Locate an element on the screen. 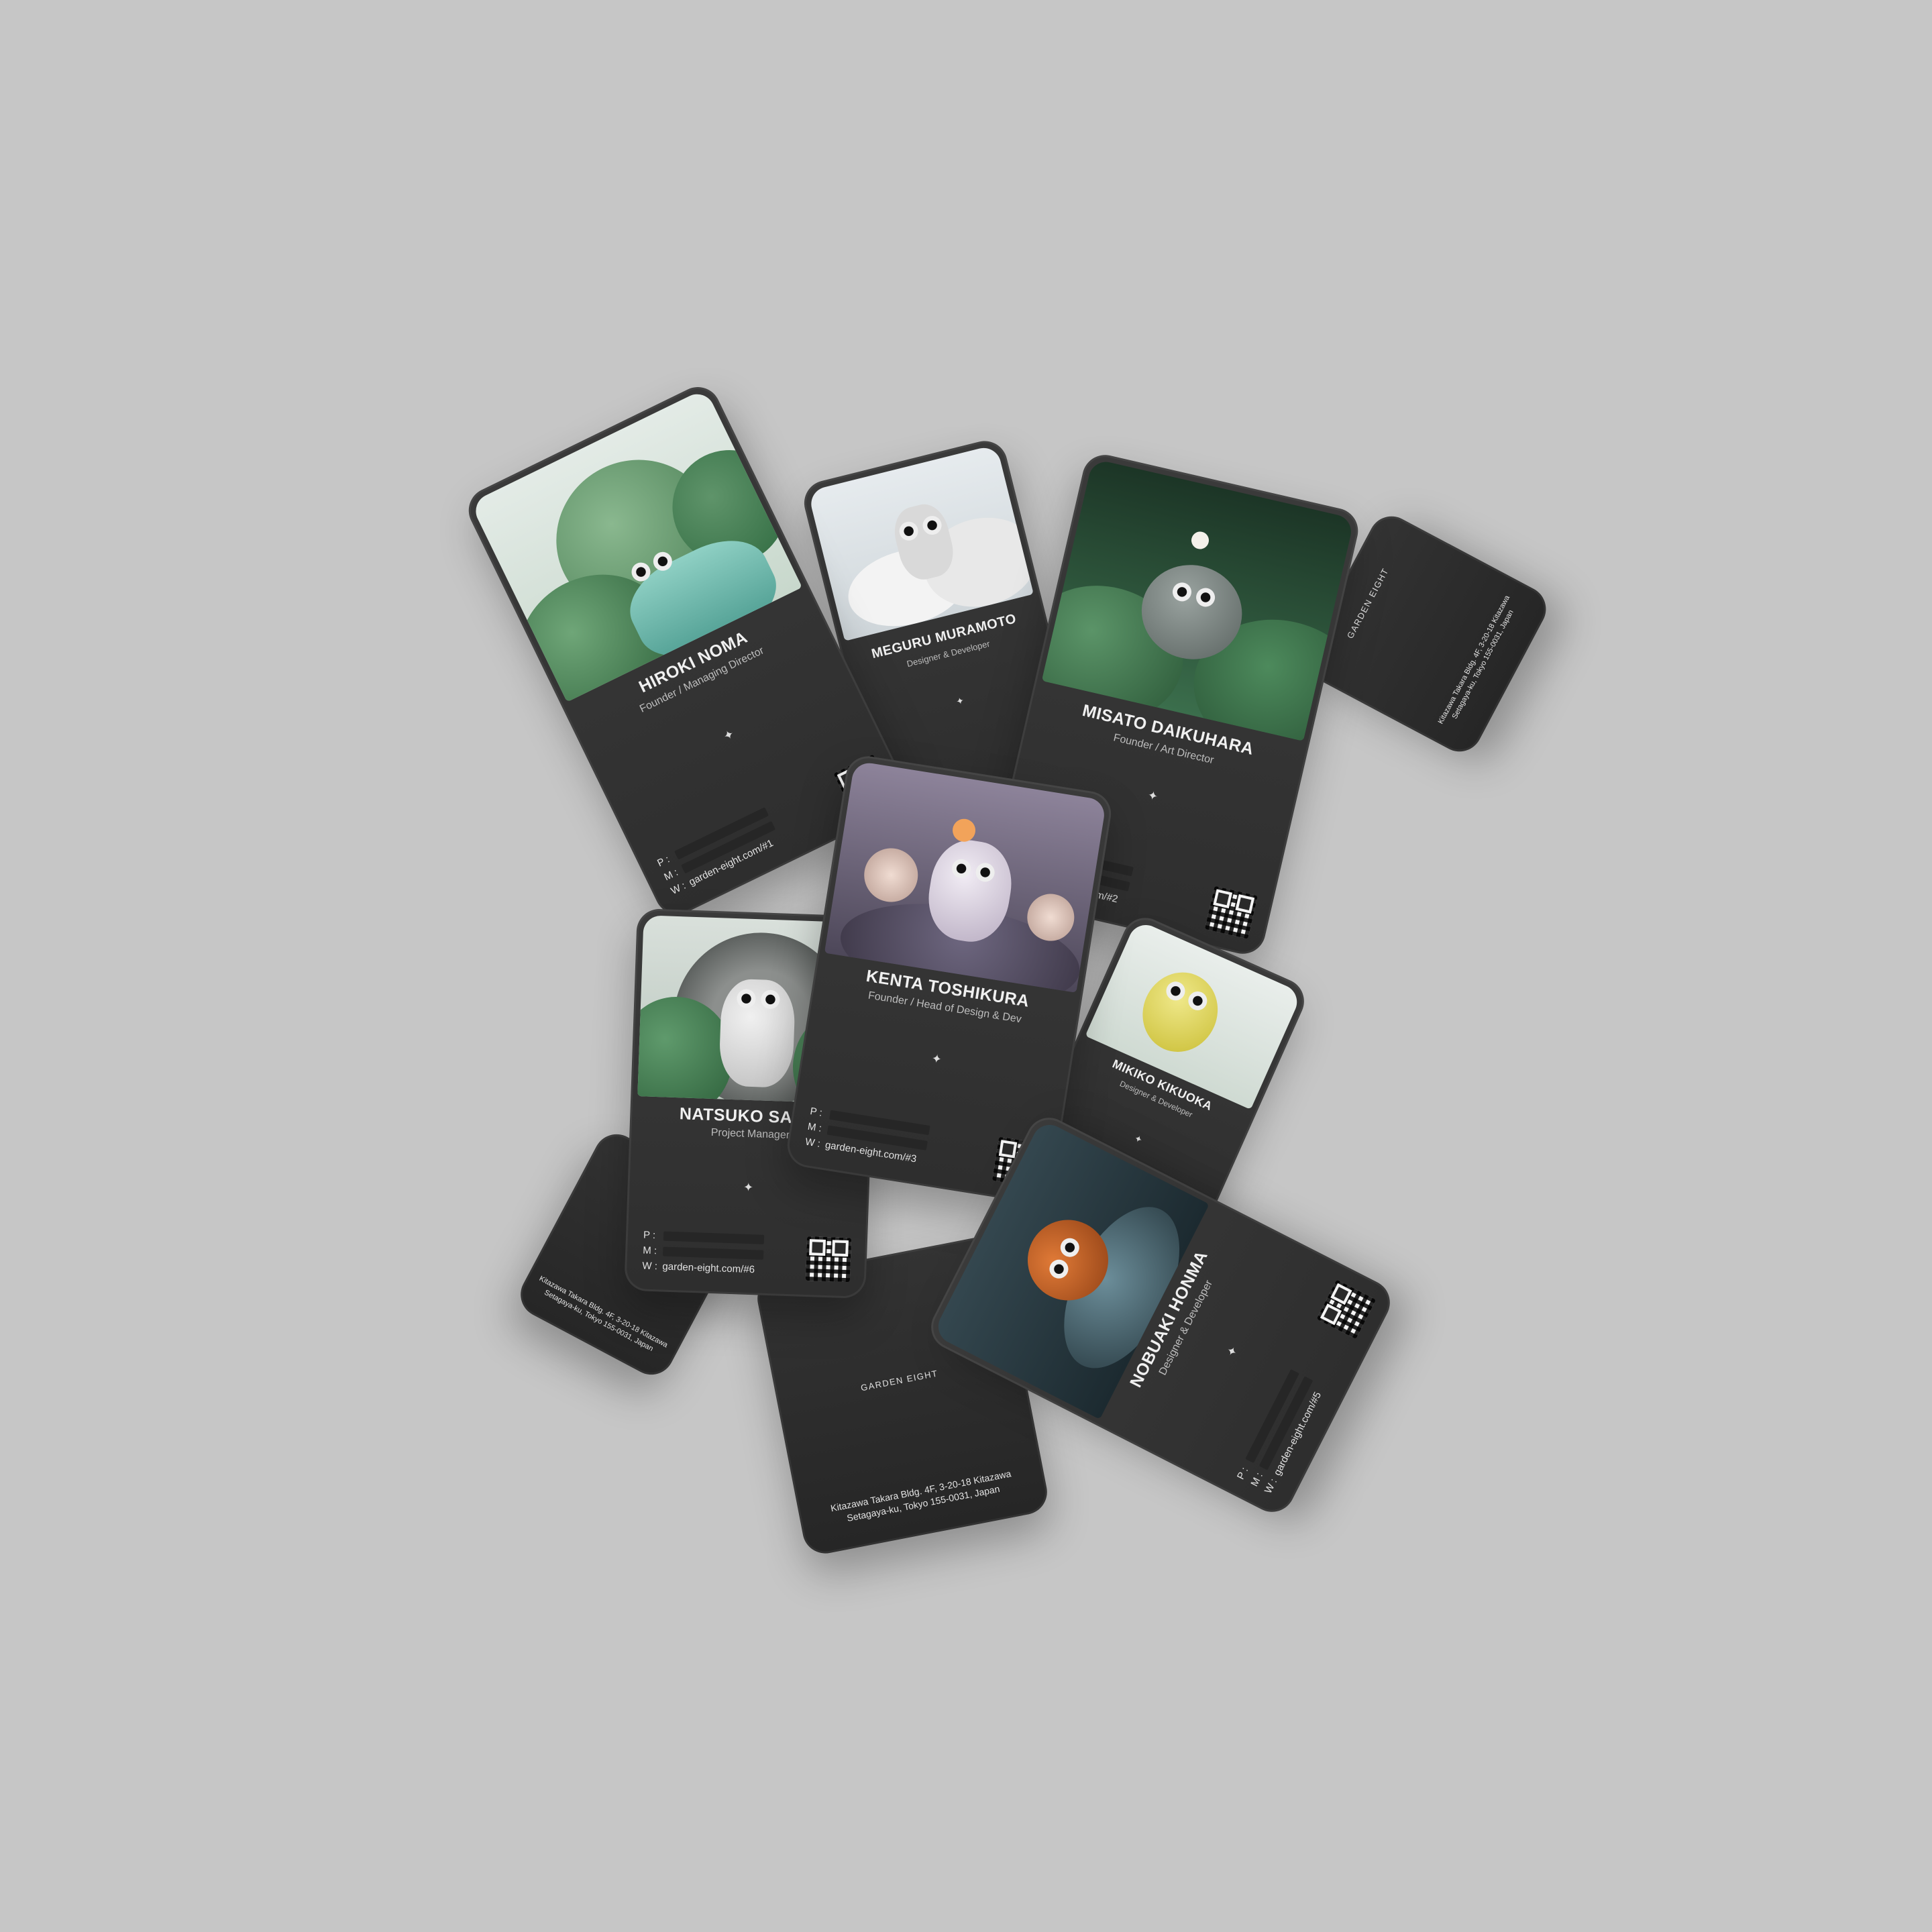  character-eyes-icon is located at coordinates (758, 999).